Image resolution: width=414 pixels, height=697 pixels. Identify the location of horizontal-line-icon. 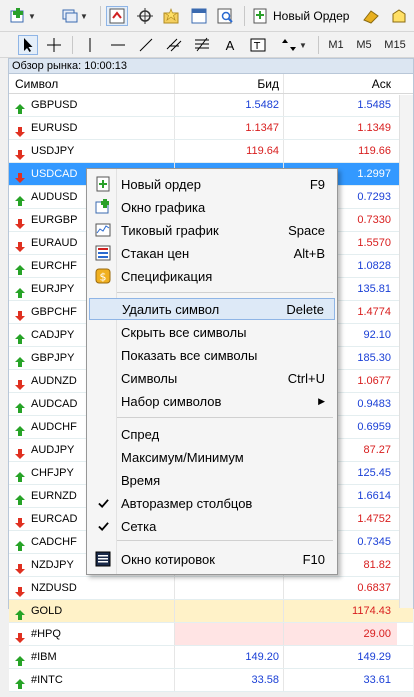
(118, 45).